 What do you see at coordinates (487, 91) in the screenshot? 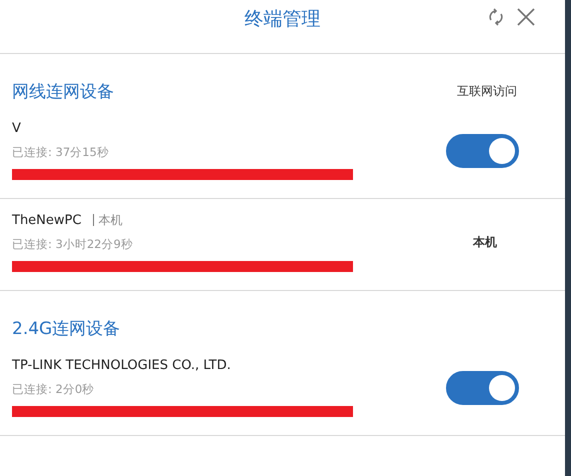
I see `column-header: 互联网访问` at bounding box center [487, 91].